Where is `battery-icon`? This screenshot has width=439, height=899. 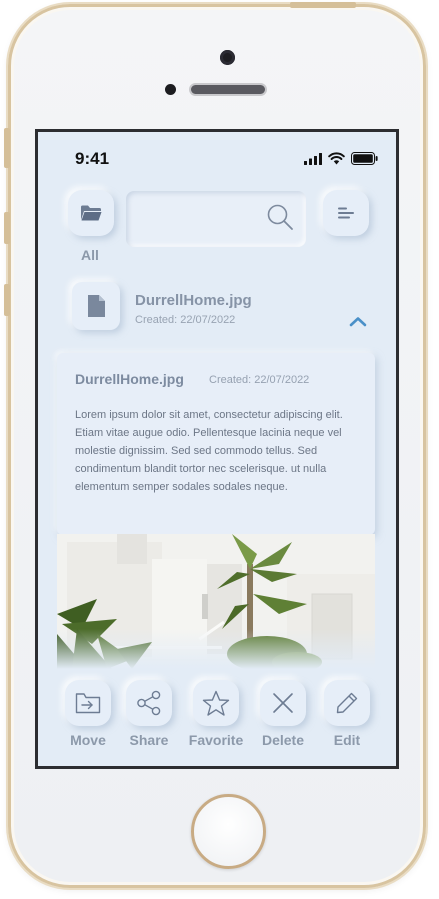 battery-icon is located at coordinates (364, 158).